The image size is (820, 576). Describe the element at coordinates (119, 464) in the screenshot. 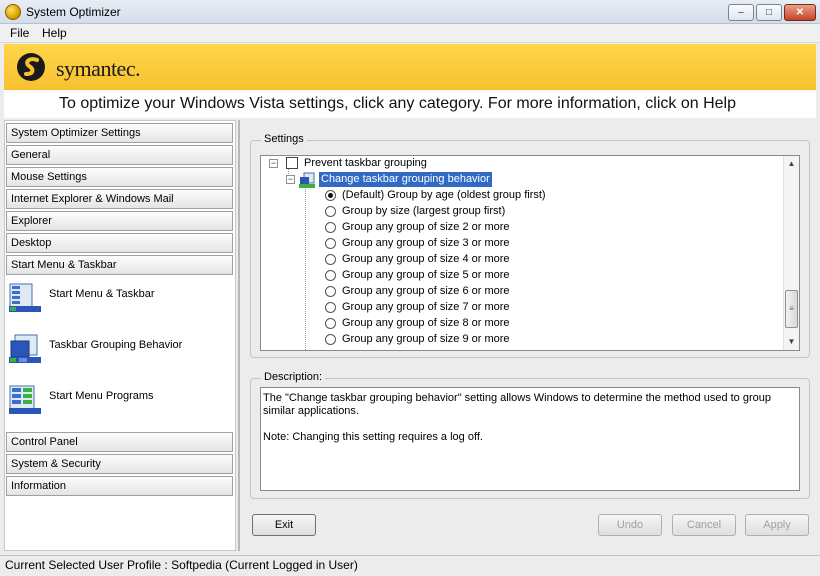

I see `category-system-security: System & Security` at that location.